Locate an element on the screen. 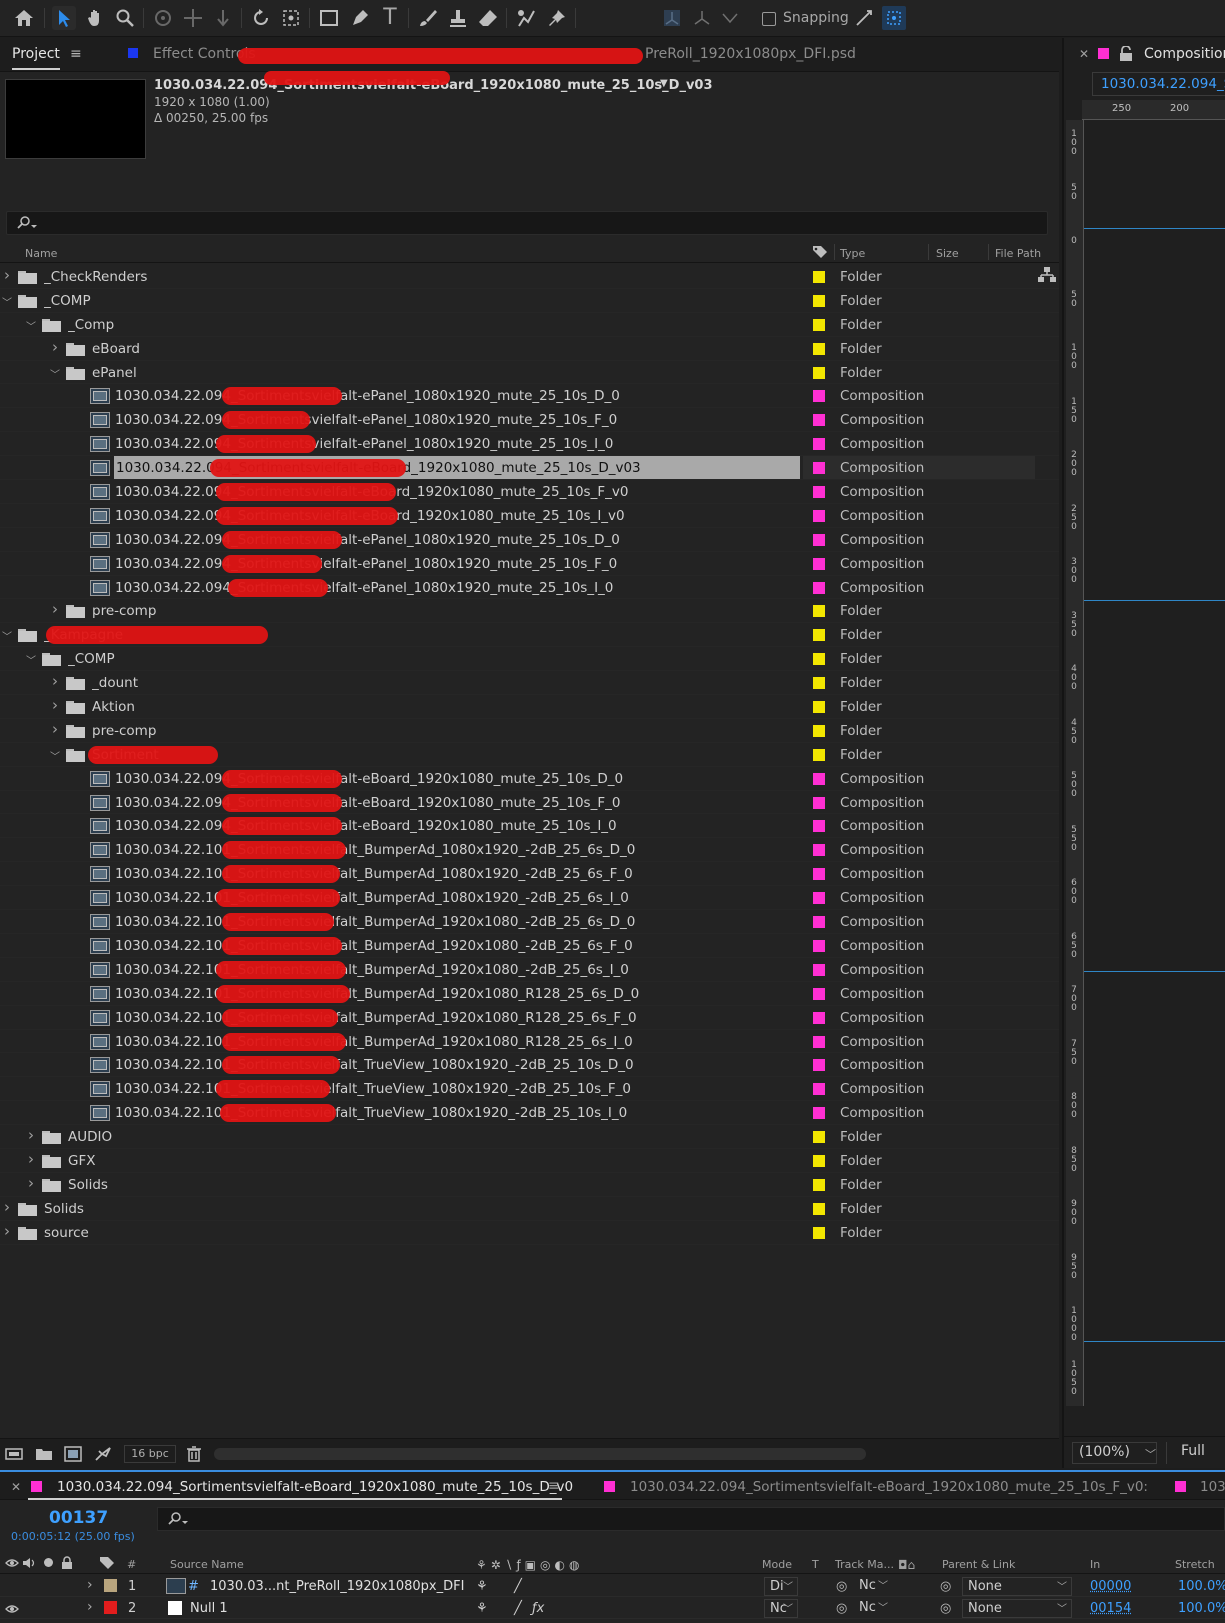  tab-project: Project is located at coordinates (36, 54).